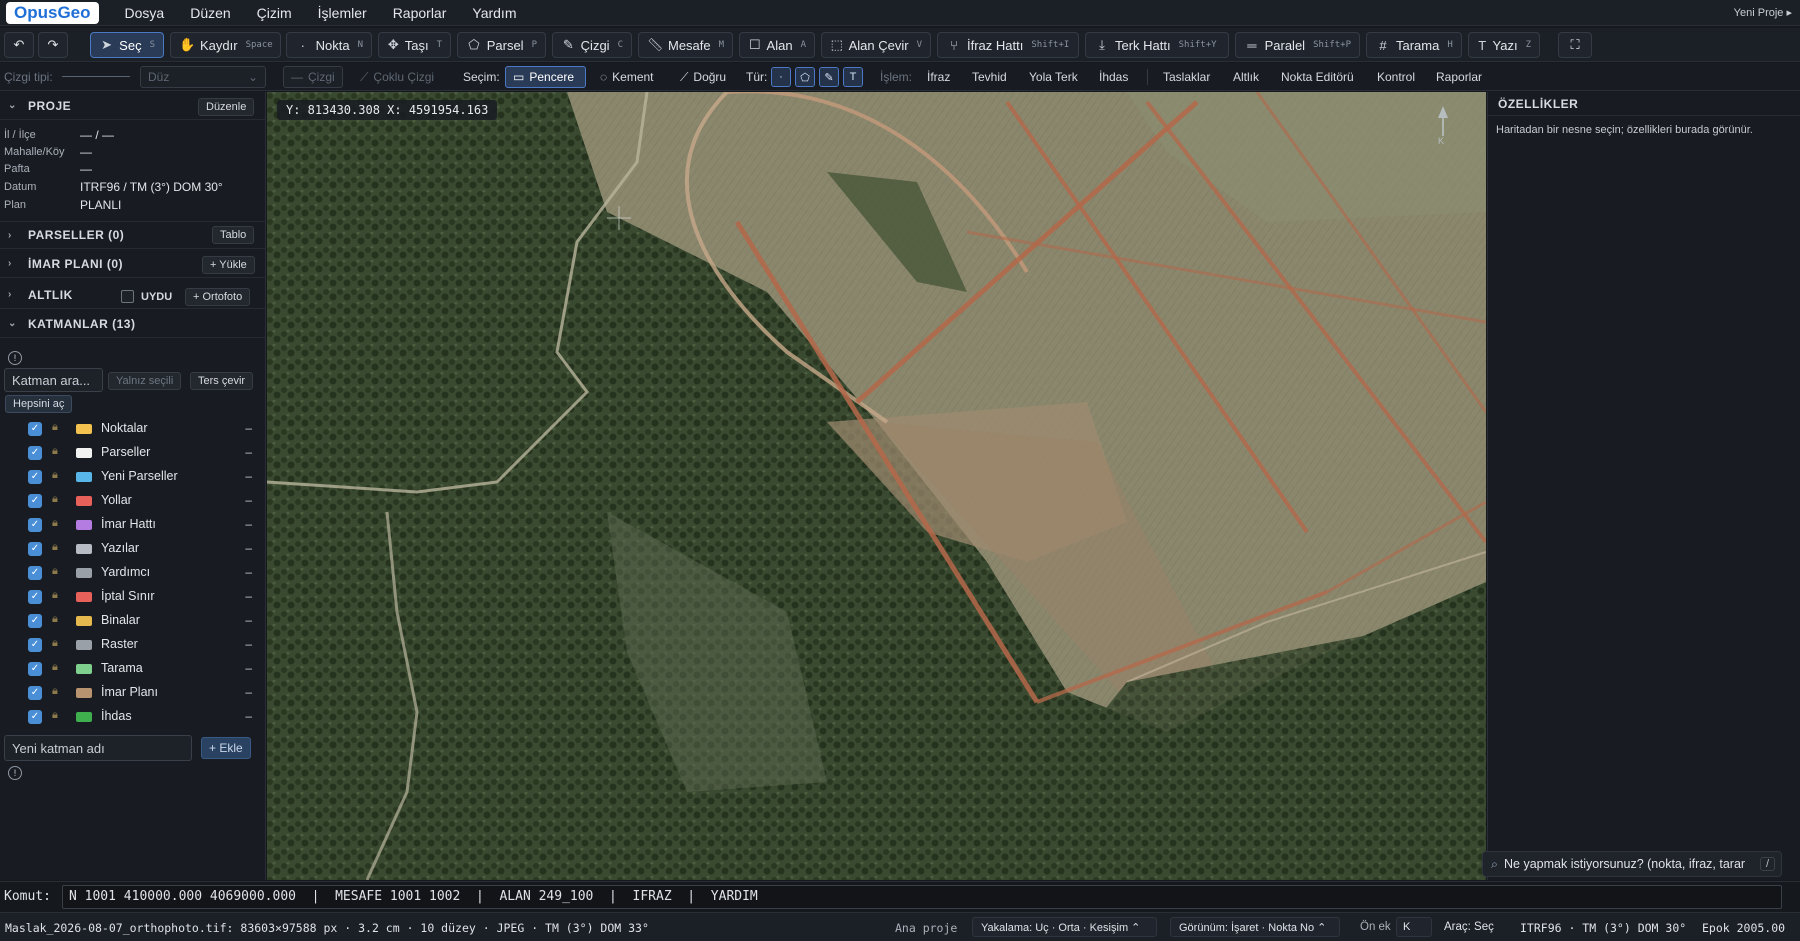  I want to click on tool-cizgi: ✎ Çizgi C, so click(592, 45).